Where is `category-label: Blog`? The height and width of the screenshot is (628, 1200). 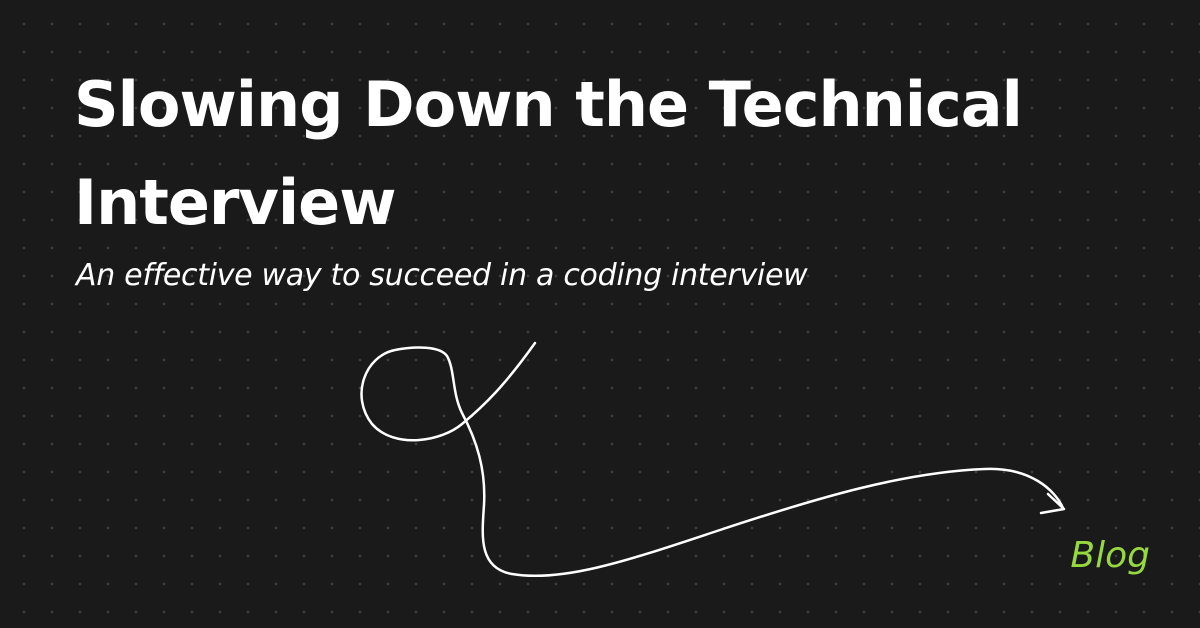 category-label: Blog is located at coordinates (1110, 555).